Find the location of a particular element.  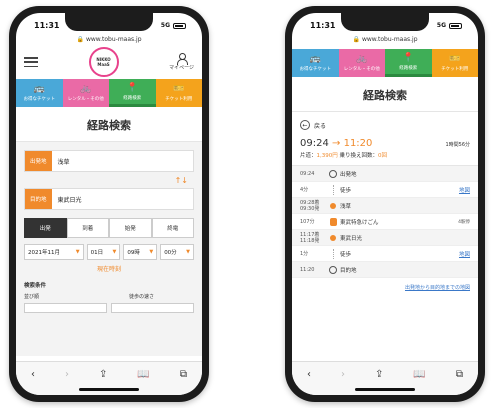

depart-time: 09:24 is located at coordinates (314, 143).